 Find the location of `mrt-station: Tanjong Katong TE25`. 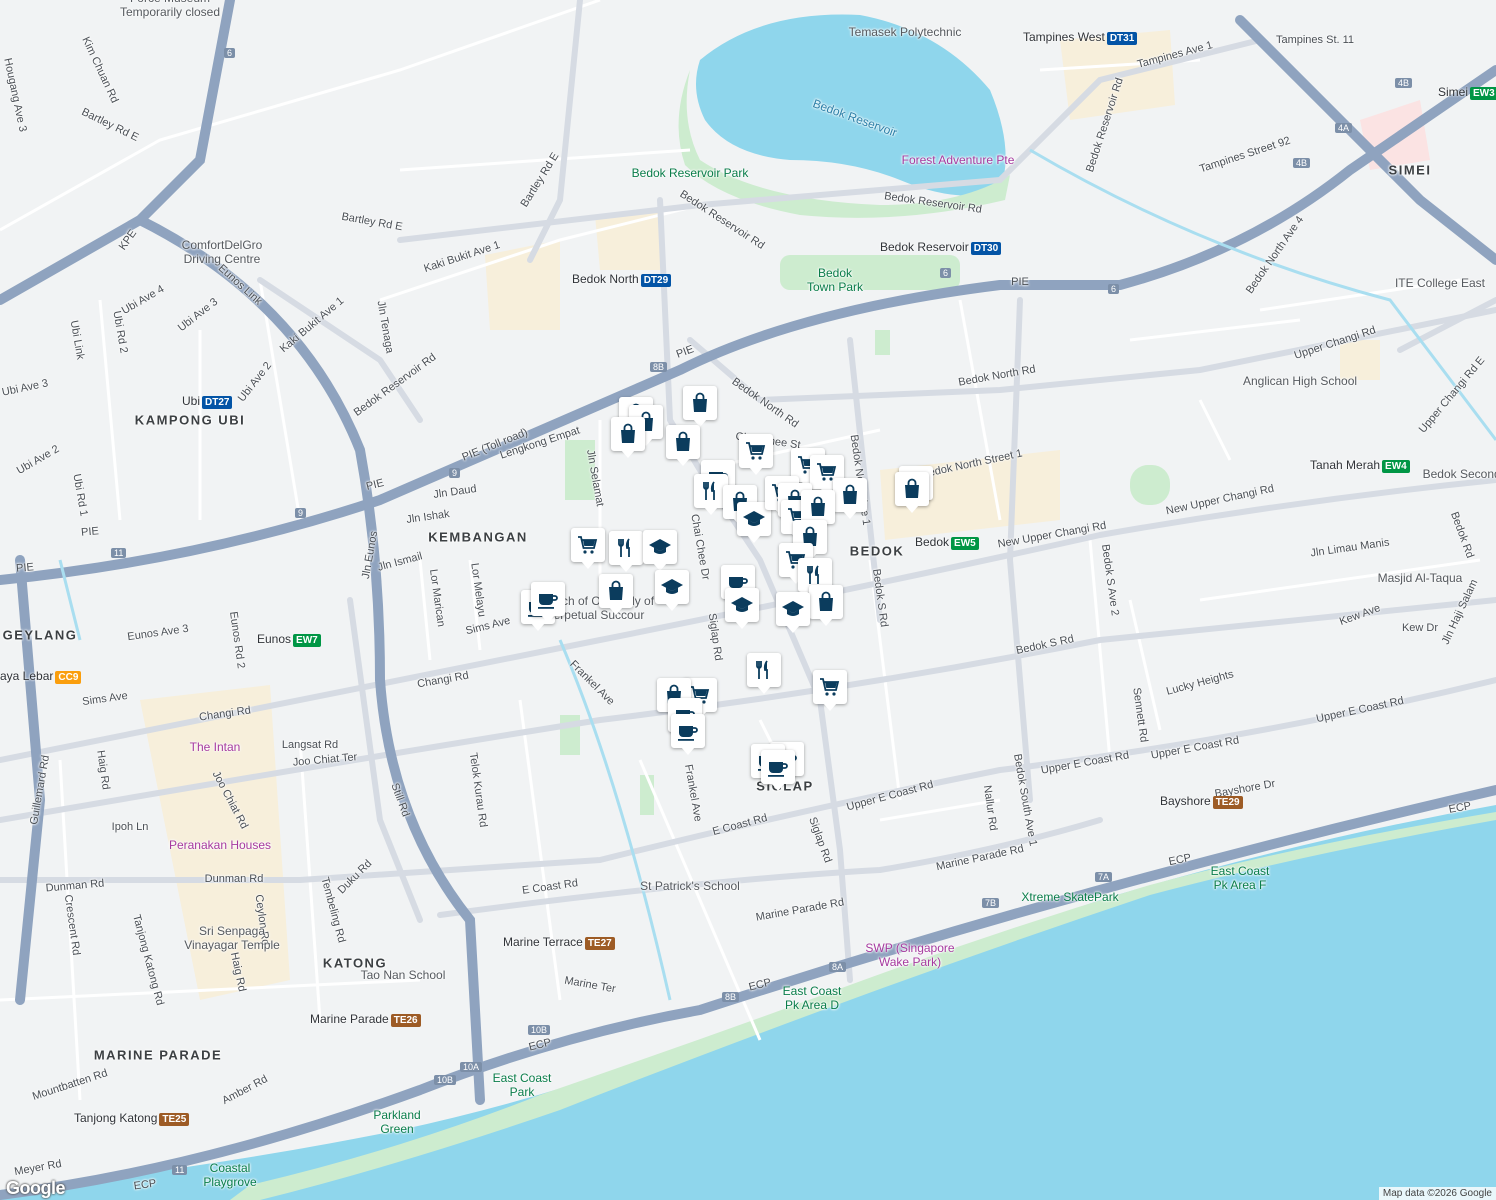

mrt-station: Tanjong Katong TE25 is located at coordinates (132, 1118).